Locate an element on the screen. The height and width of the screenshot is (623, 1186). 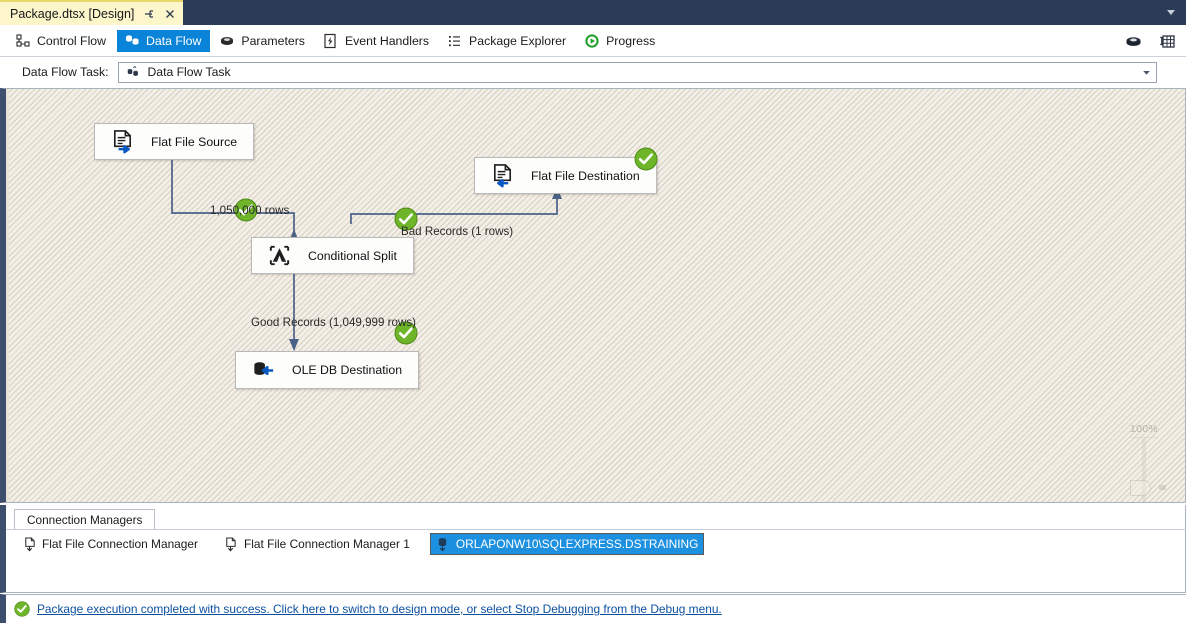
node-flat-file-source: Flat File Source is located at coordinates (174, 141).